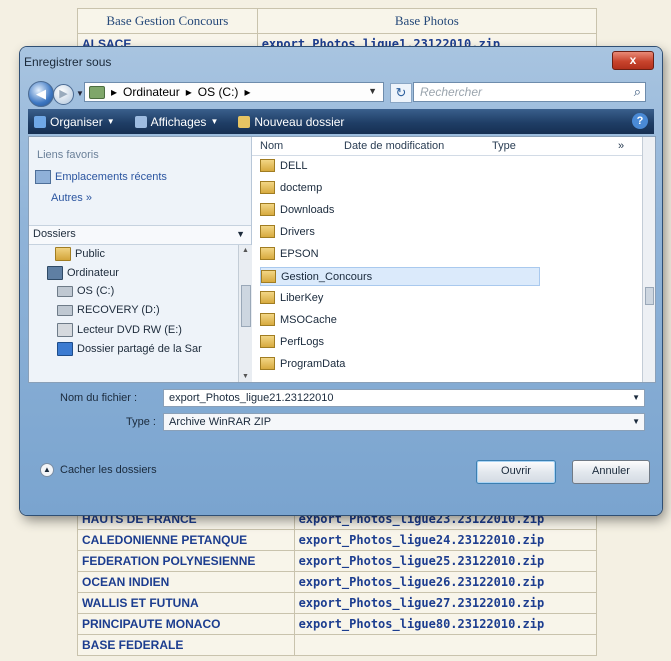 The width and height of the screenshot is (671, 661). I want to click on file-name: EPSON, so click(299, 253).